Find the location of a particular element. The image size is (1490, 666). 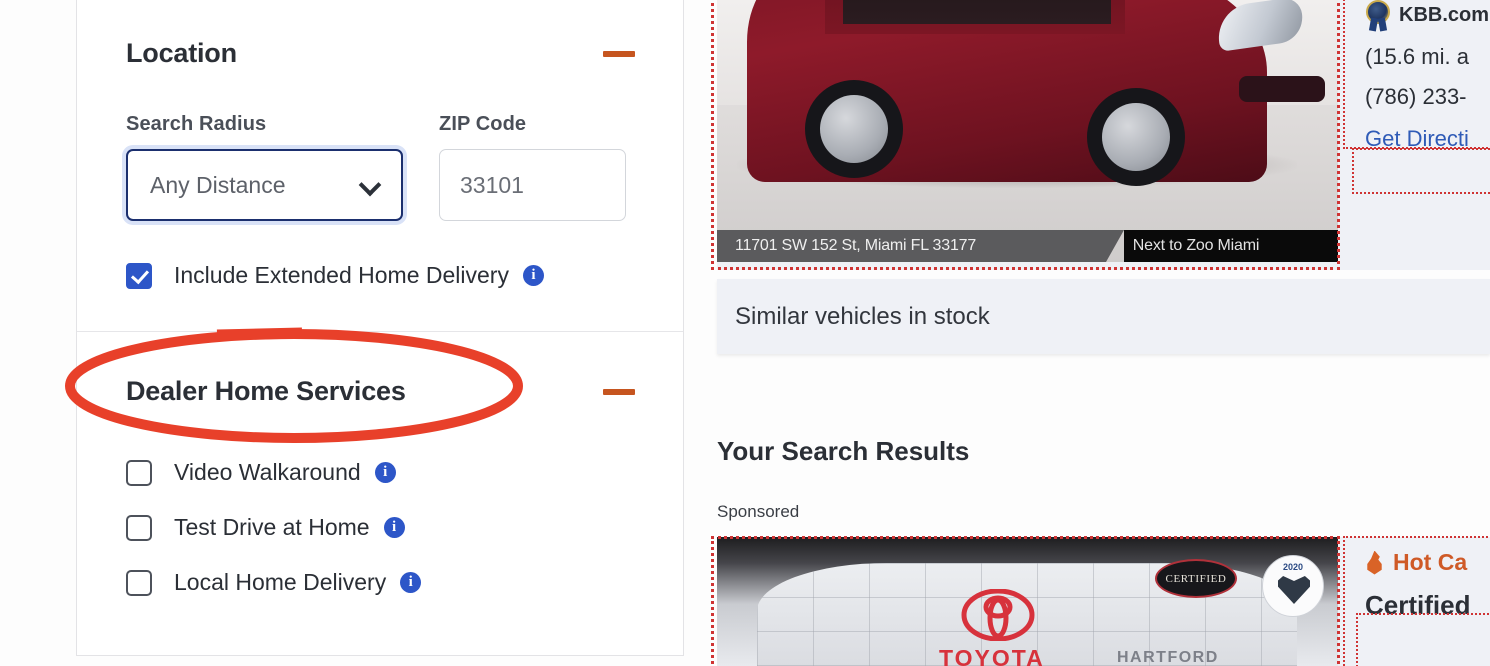

toyota-wordmark: TOYOTA is located at coordinates (992, 655).